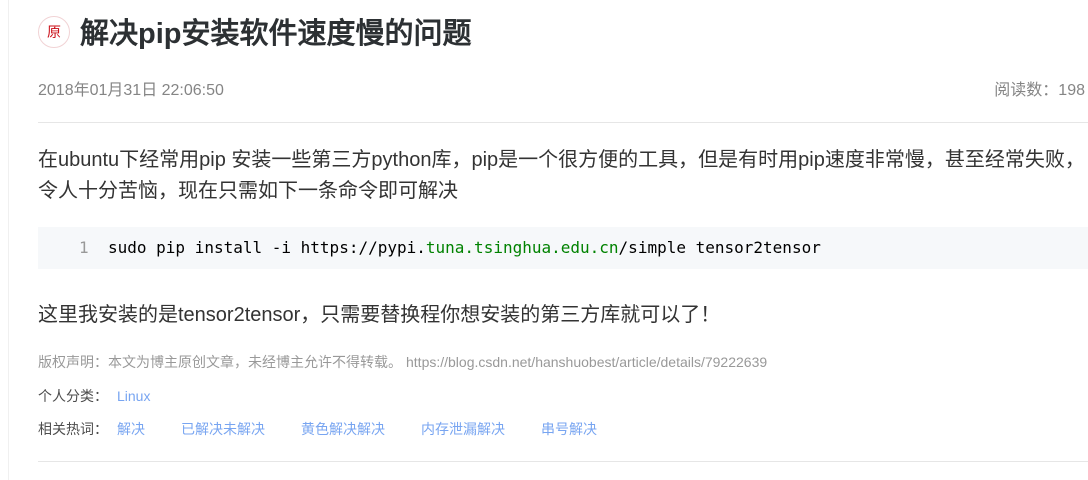  Describe the element at coordinates (563, 122) in the screenshot. I see `header-divider` at that location.